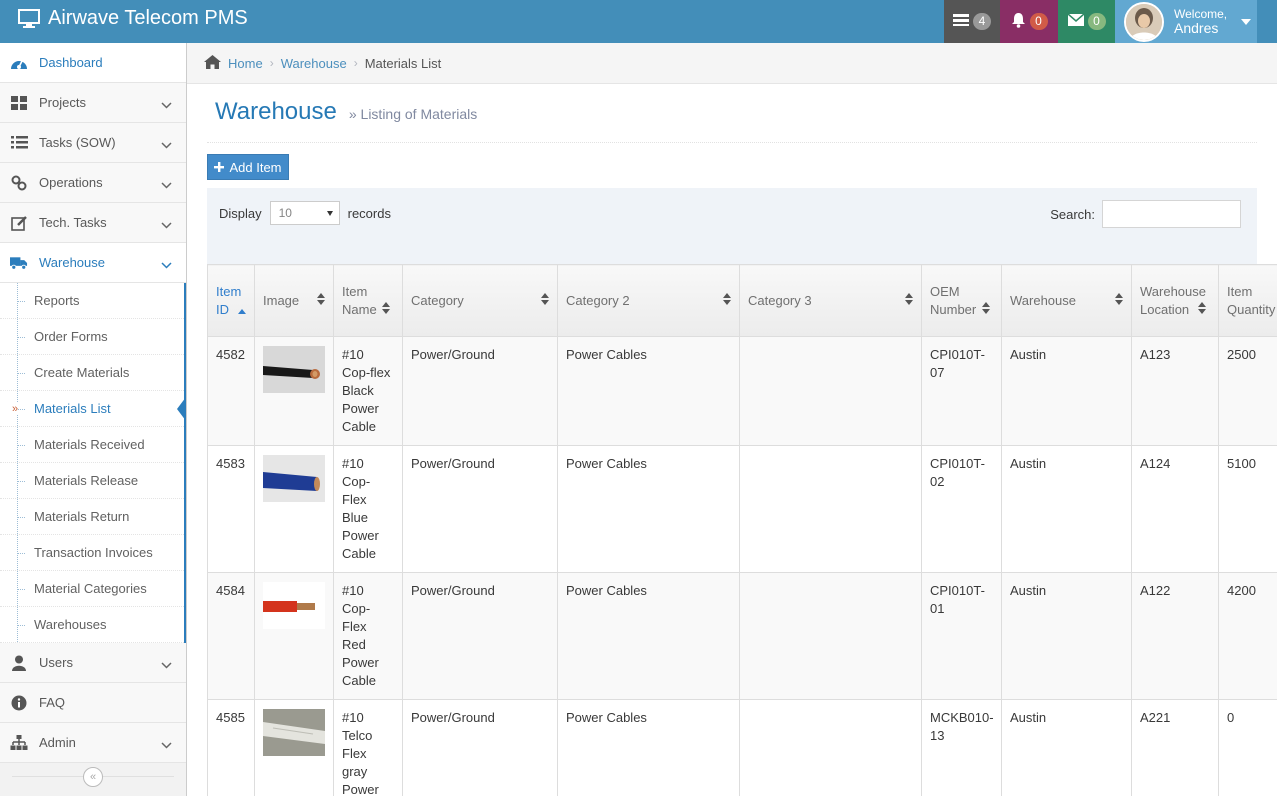  What do you see at coordinates (93, 143) in the screenshot?
I see `sidebar-item-tasks: Tasks (SOW)` at bounding box center [93, 143].